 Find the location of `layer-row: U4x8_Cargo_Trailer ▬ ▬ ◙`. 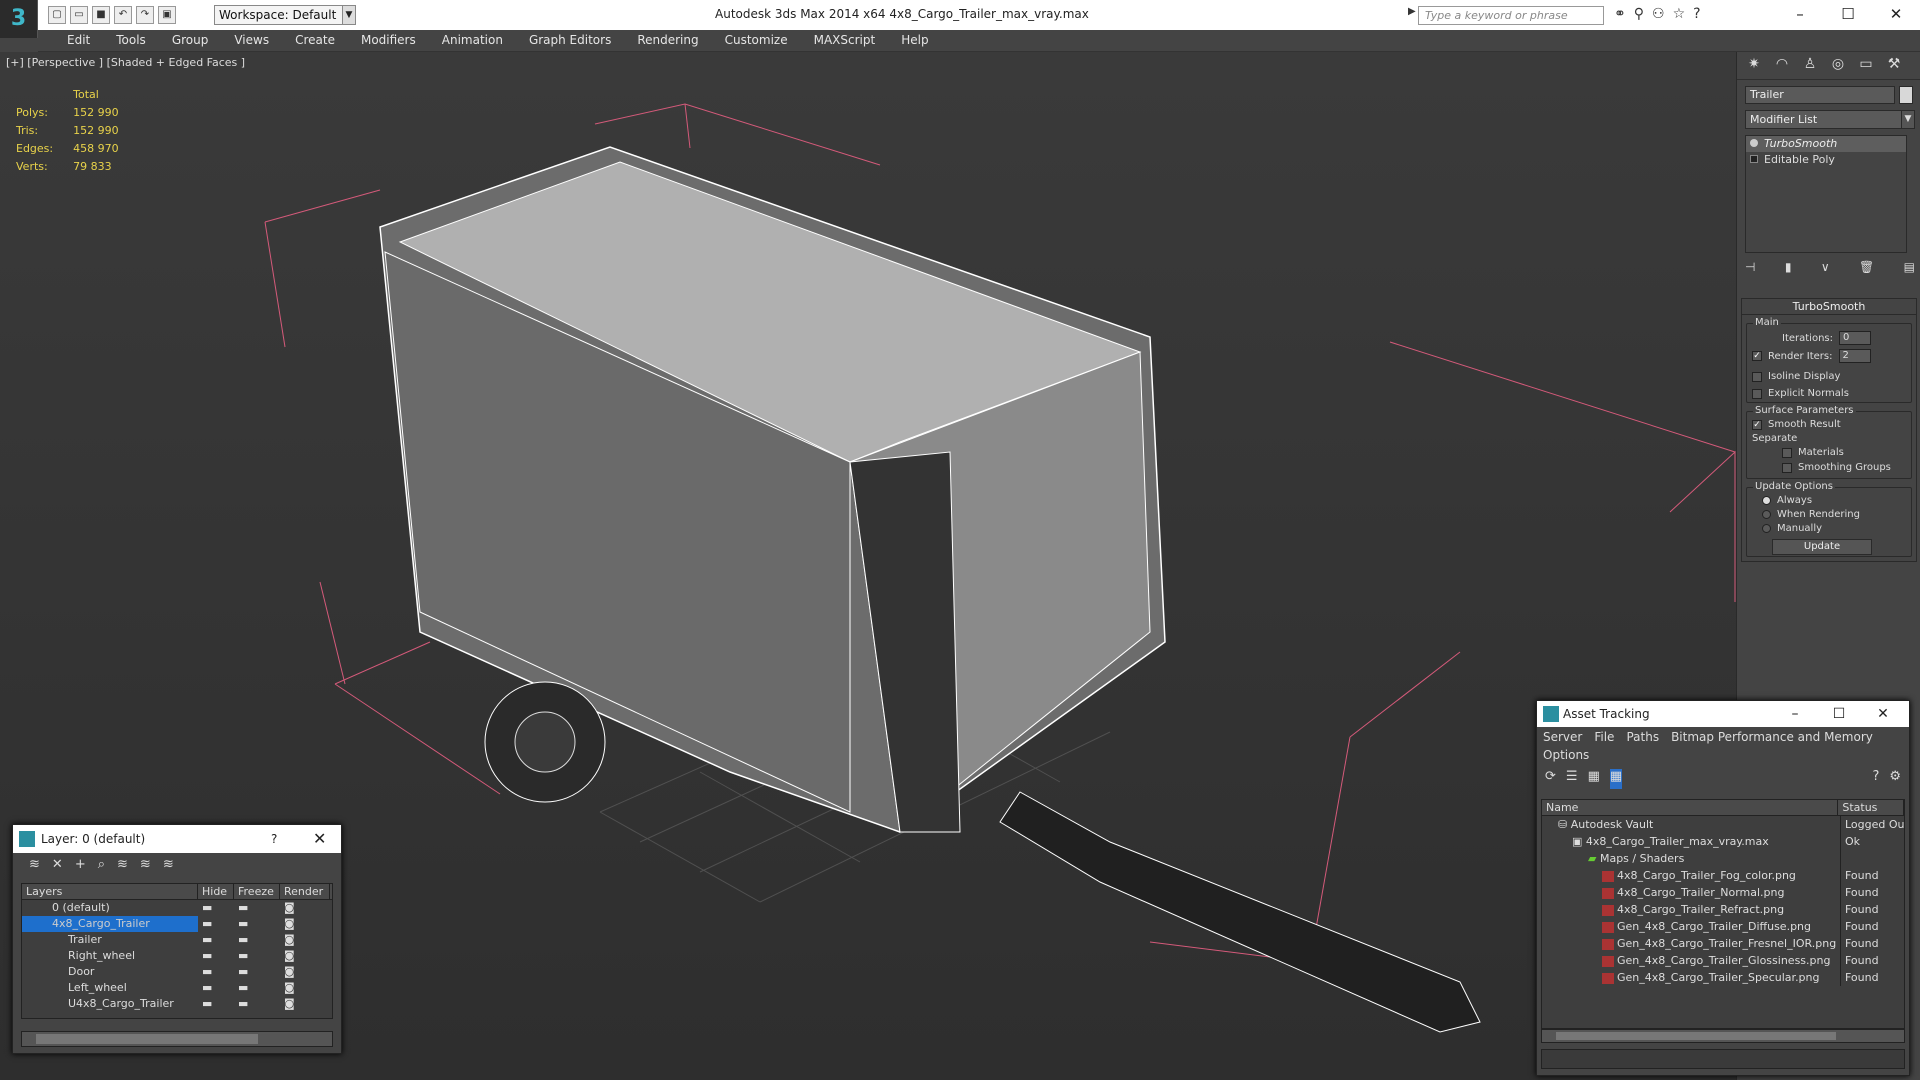

layer-row: U4x8_Cargo_Trailer ▬ ▬ ◙ is located at coordinates (177, 1004).